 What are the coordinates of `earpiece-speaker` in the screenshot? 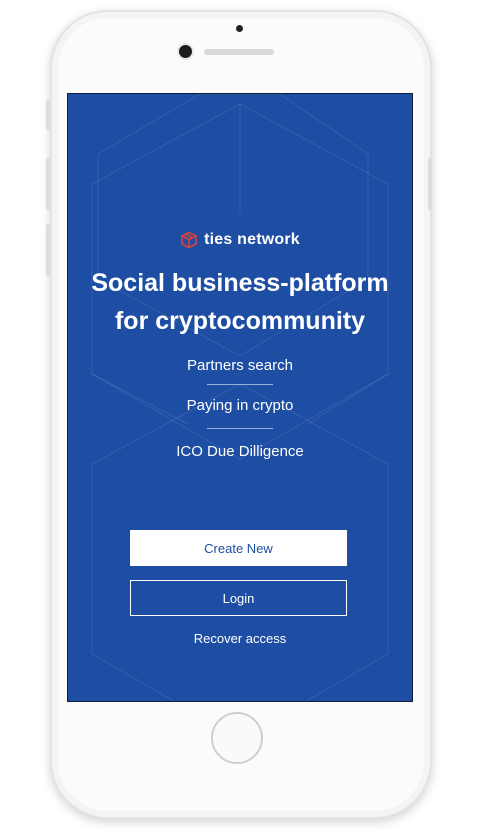 It's located at (239, 52).